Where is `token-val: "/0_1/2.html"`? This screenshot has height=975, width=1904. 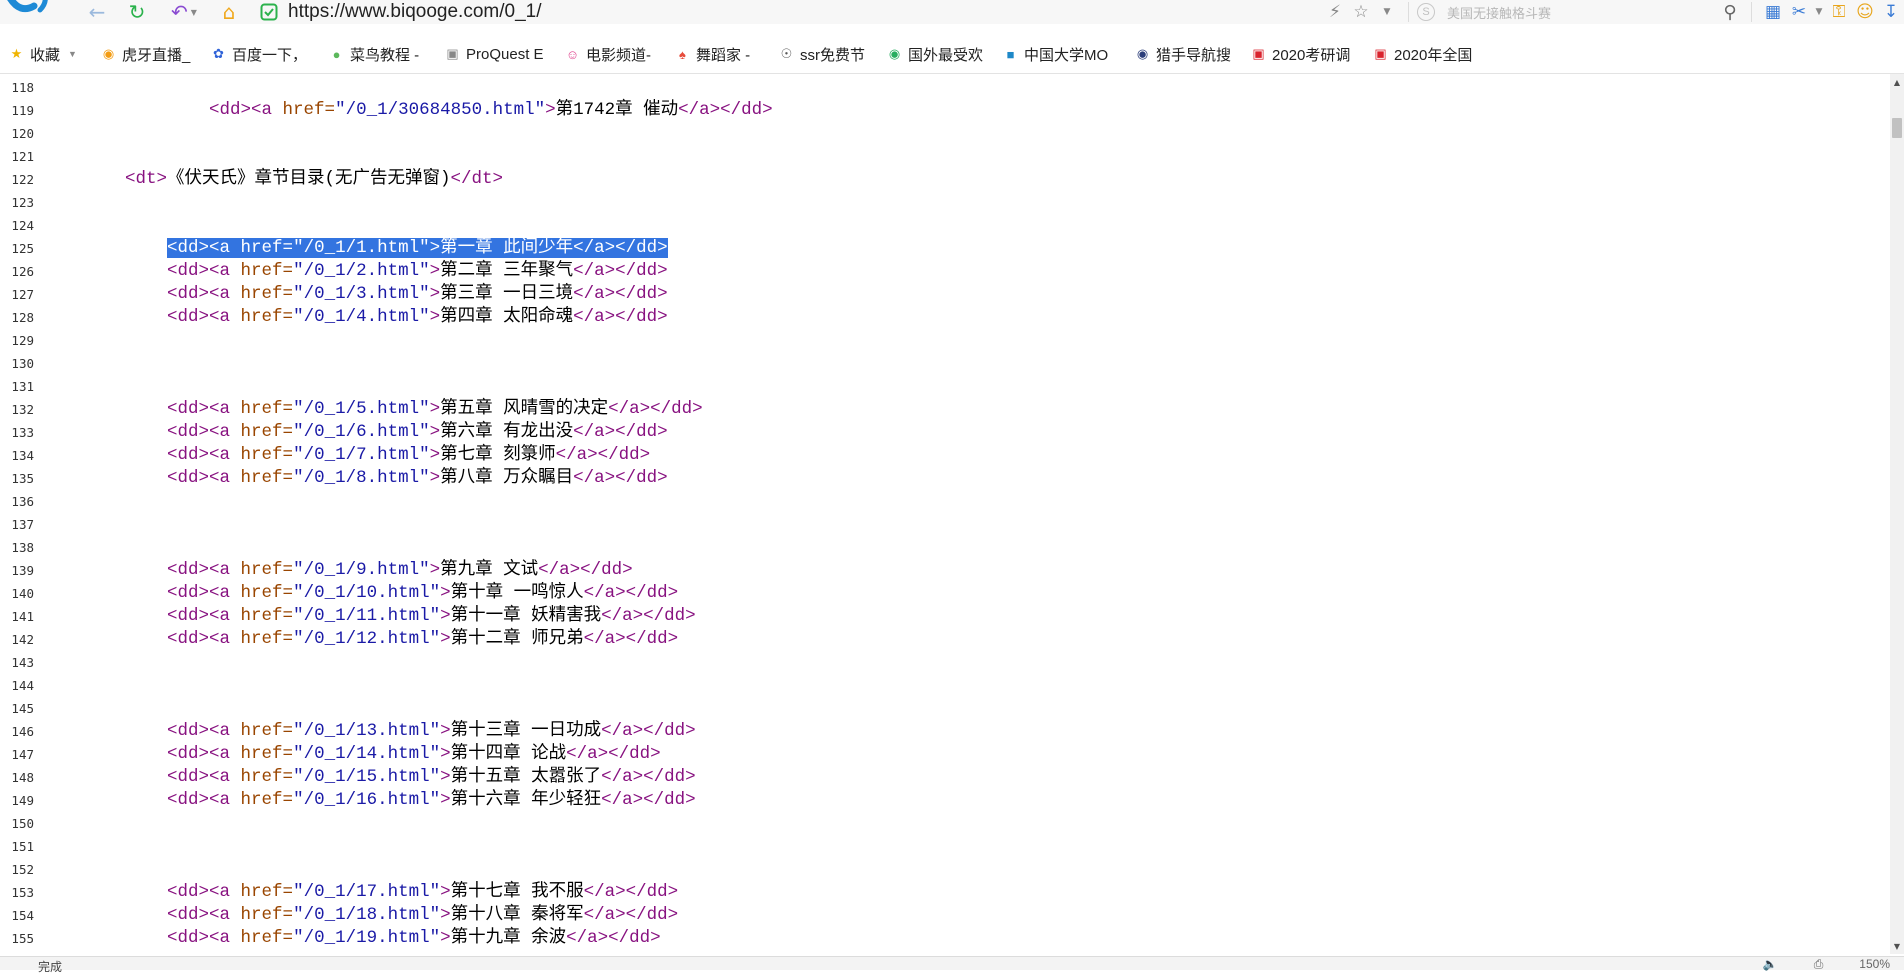
token-val: "/0_1/2.html" is located at coordinates (361, 271).